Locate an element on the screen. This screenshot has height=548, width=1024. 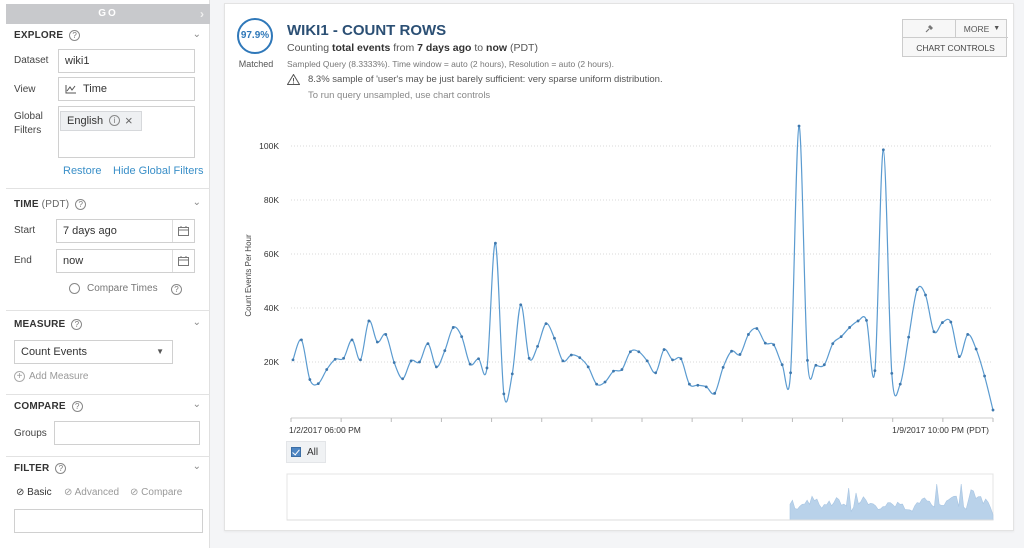
plus-icon: + is located at coordinates (19, 376).